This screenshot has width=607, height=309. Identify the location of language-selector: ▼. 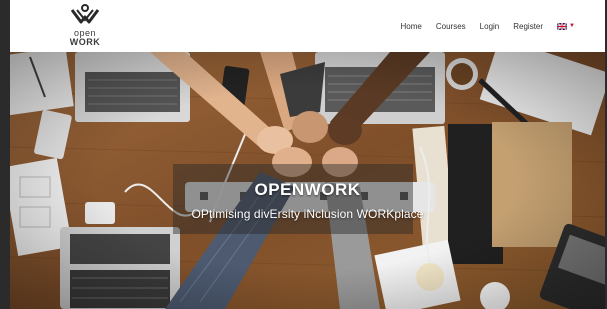
(566, 26).